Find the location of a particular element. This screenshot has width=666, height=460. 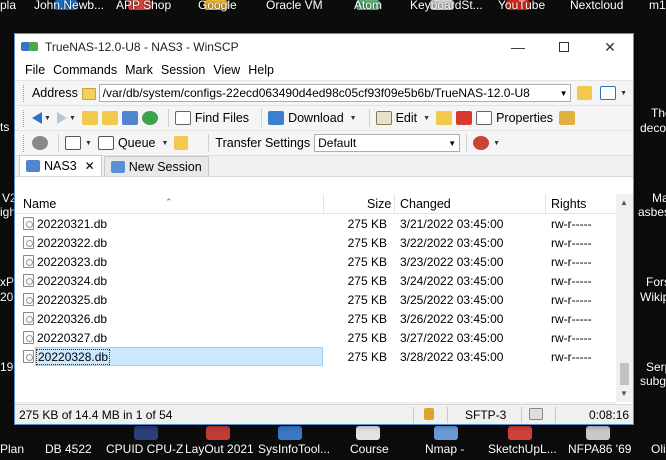

maximize-button is located at coordinates (564, 47).